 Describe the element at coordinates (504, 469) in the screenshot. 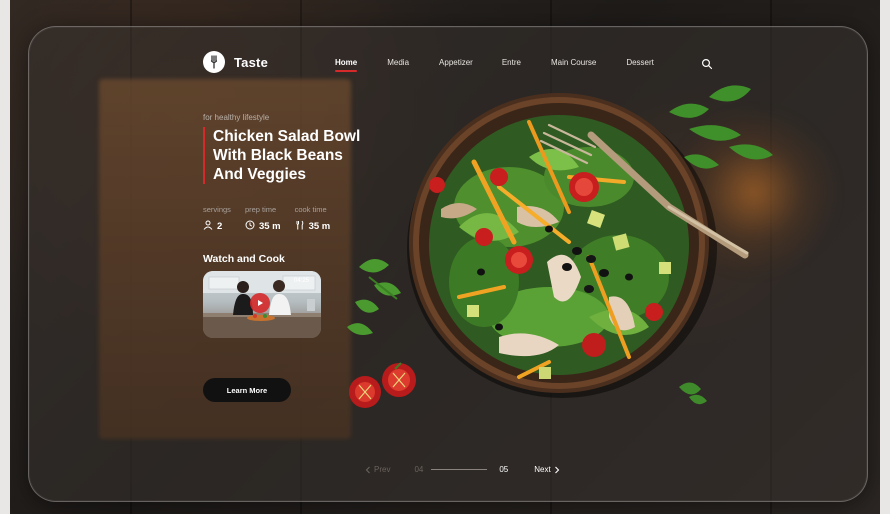

I see `current-page-number: 05` at that location.